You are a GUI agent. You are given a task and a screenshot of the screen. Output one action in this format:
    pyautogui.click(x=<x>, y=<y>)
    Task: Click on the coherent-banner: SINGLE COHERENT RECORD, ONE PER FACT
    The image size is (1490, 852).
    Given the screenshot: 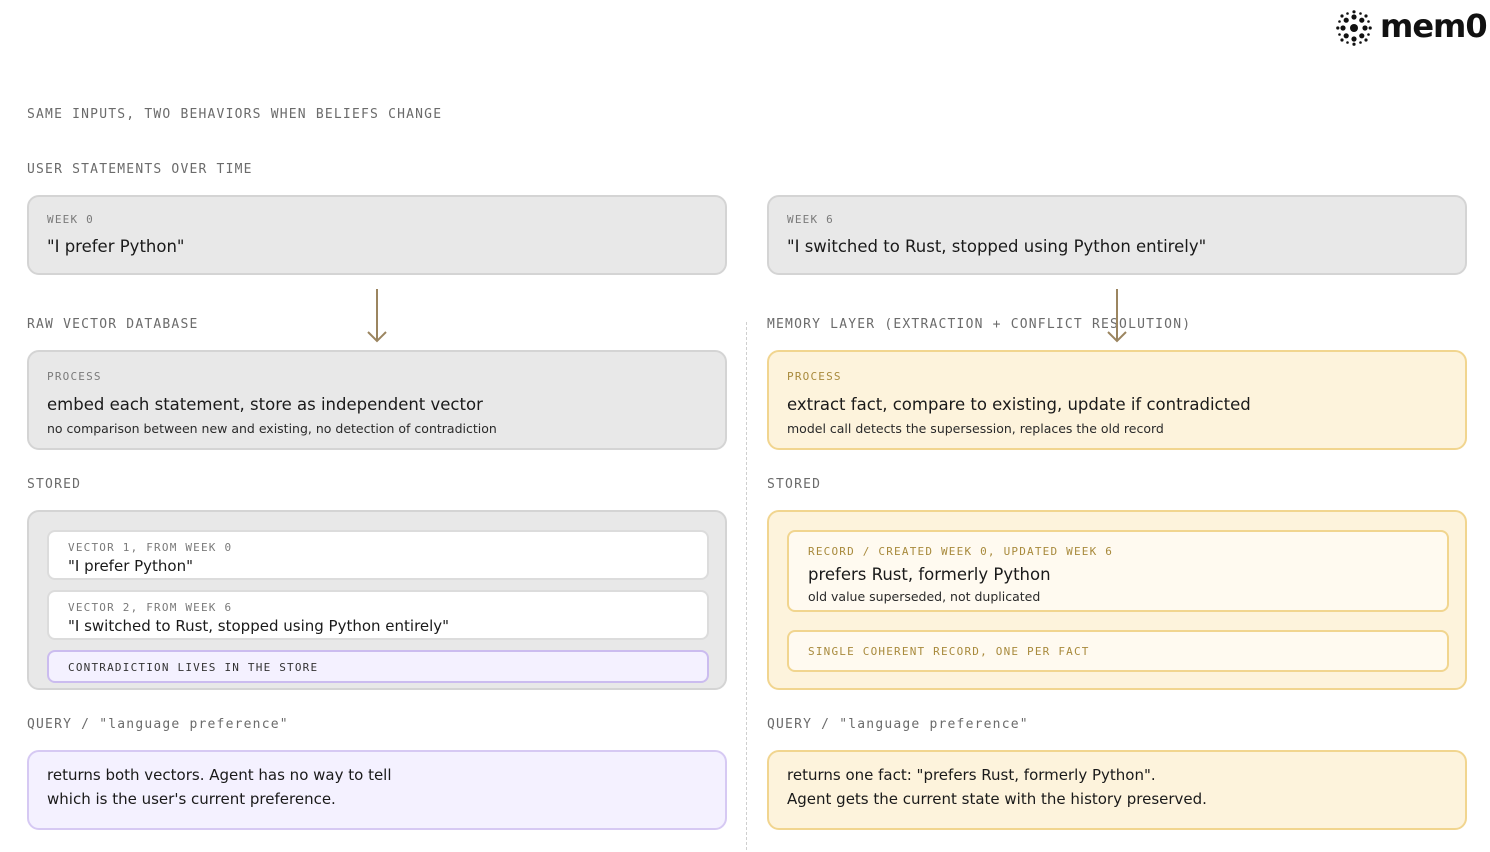 What is the action you would take?
    pyautogui.click(x=1118, y=651)
    